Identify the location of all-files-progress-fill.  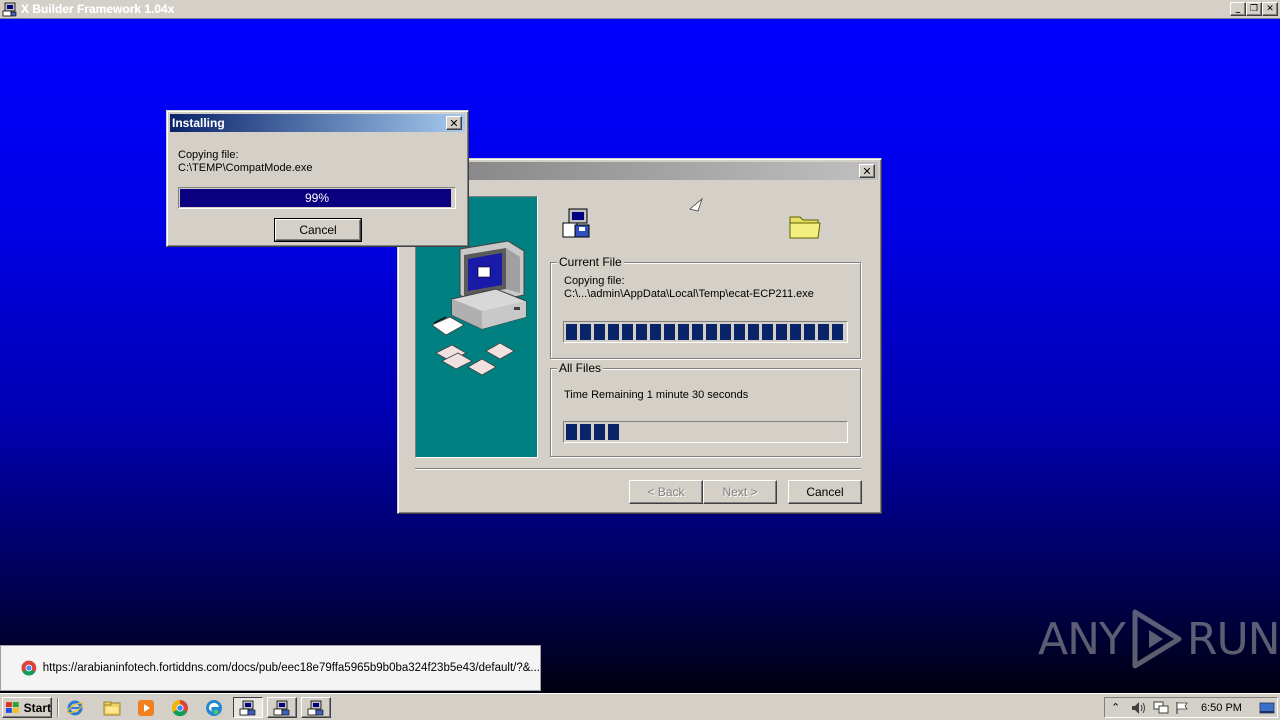
(594, 432).